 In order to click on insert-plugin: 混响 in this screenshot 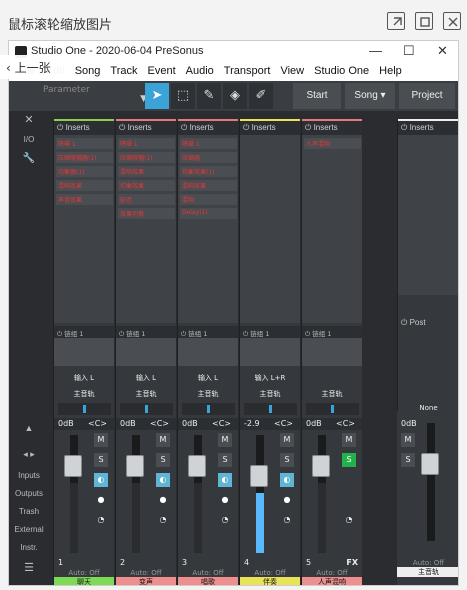, I will do `click(208, 199)`.